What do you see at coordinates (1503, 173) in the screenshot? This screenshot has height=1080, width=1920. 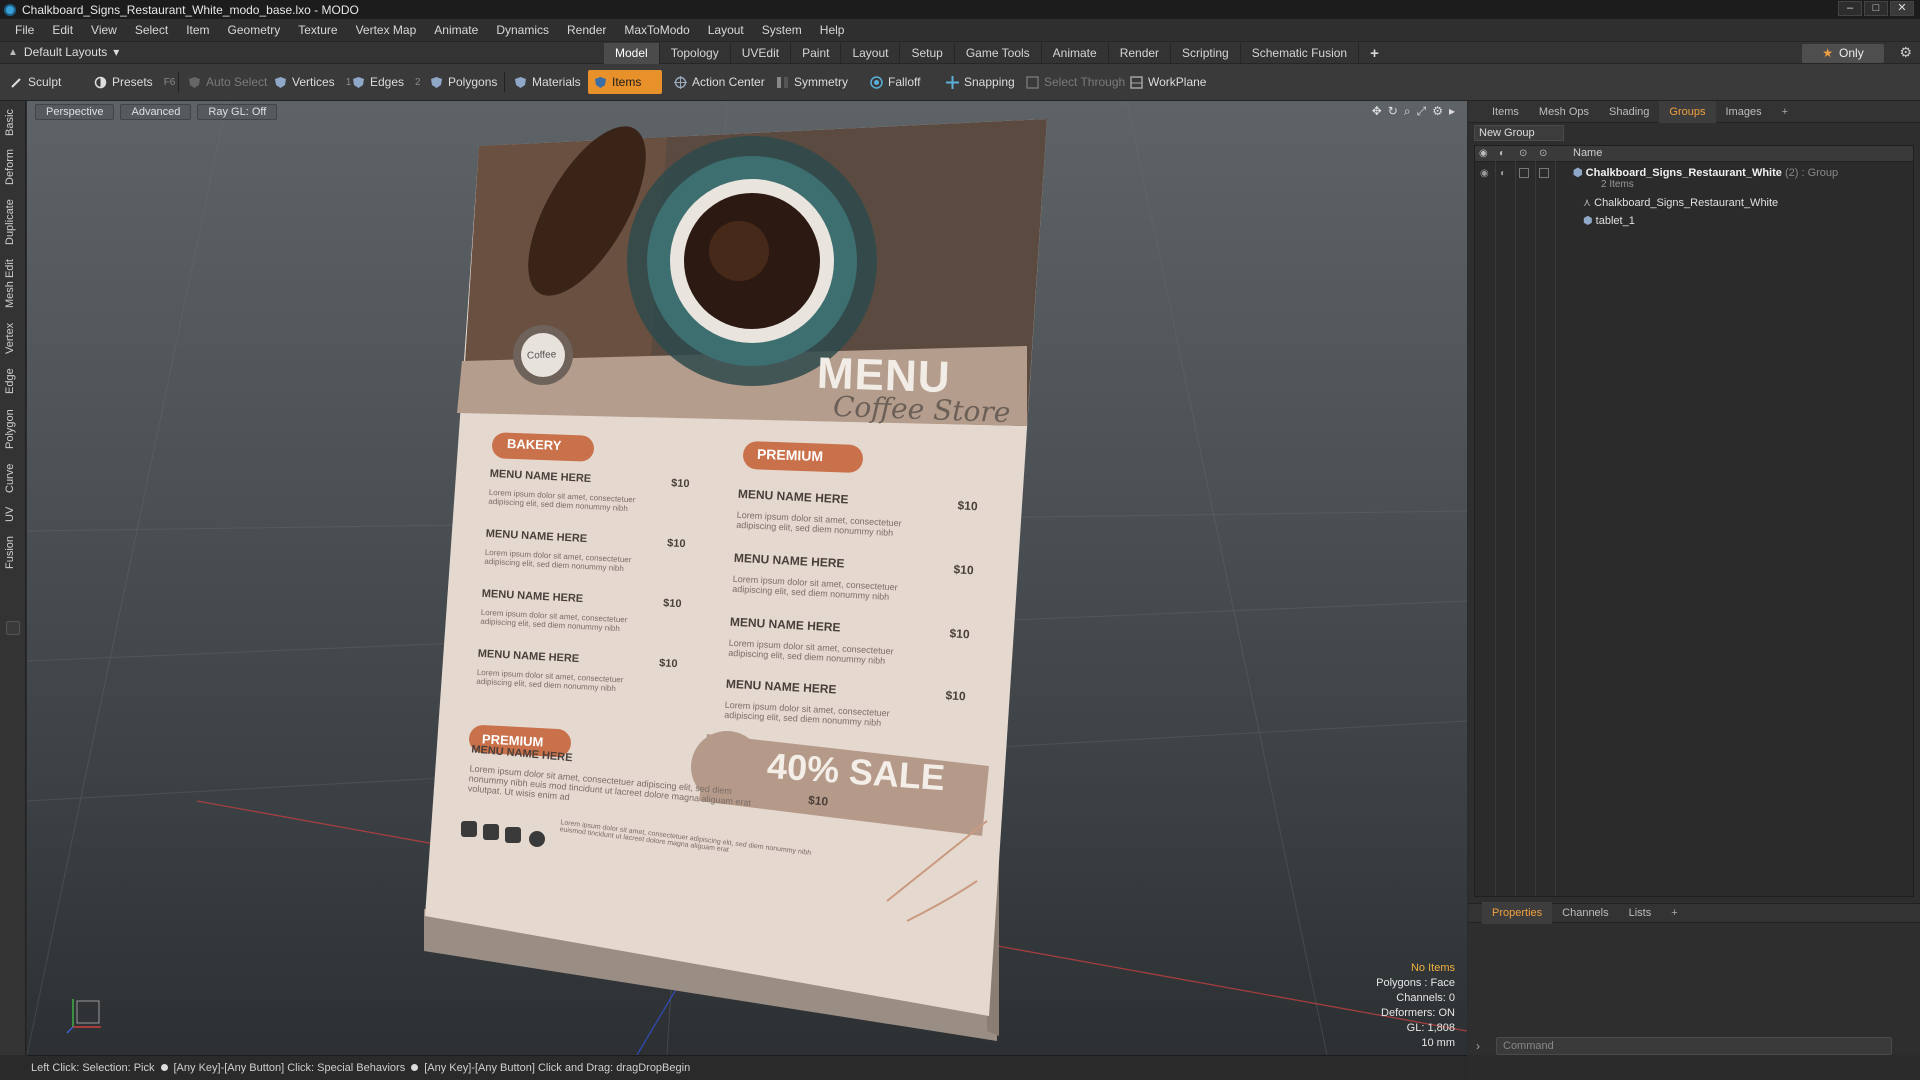 I see `row-render-icon: ◐` at bounding box center [1503, 173].